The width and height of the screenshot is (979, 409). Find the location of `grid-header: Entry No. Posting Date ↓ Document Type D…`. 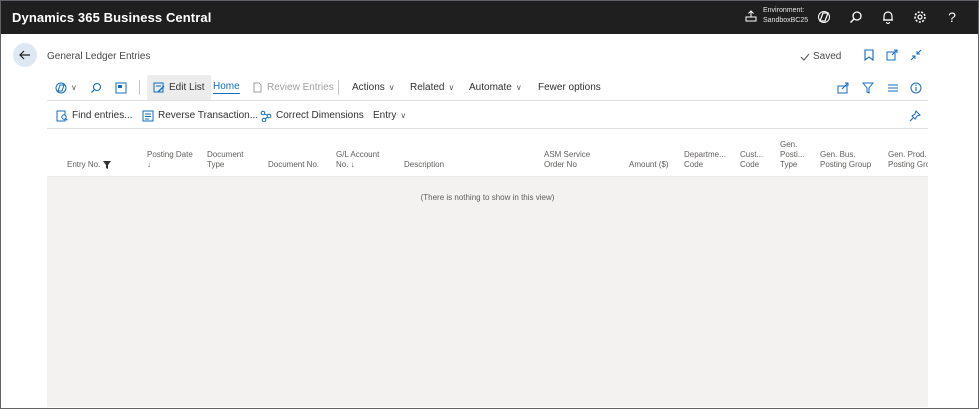

grid-header: Entry No. Posting Date ↓ Document Type D… is located at coordinates (487, 154).